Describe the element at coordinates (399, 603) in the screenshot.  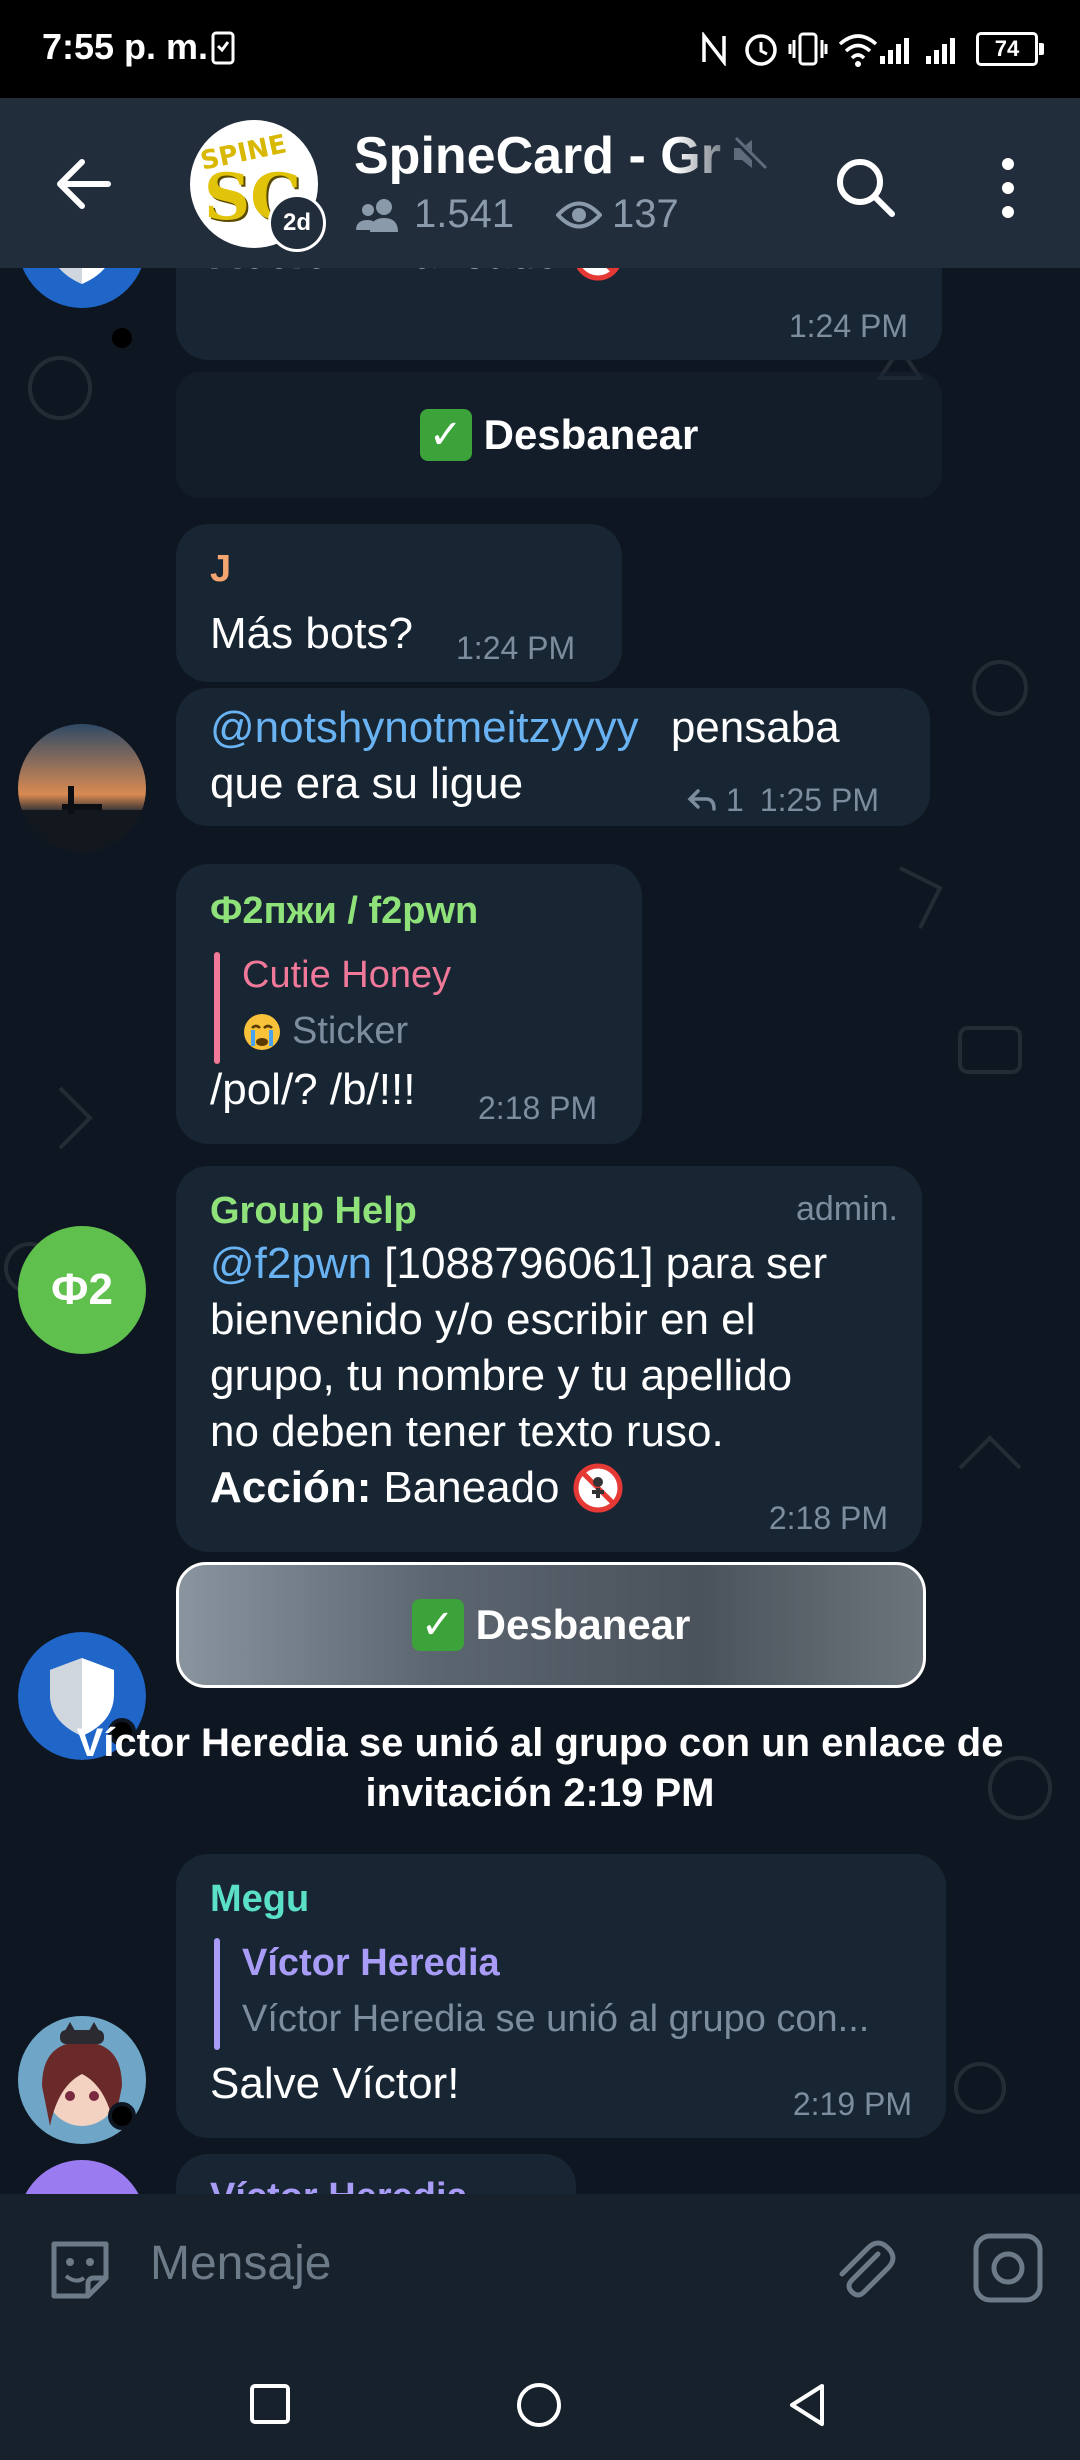
I see `message-bubble-j: J Más bots? 1:24 PM` at that location.